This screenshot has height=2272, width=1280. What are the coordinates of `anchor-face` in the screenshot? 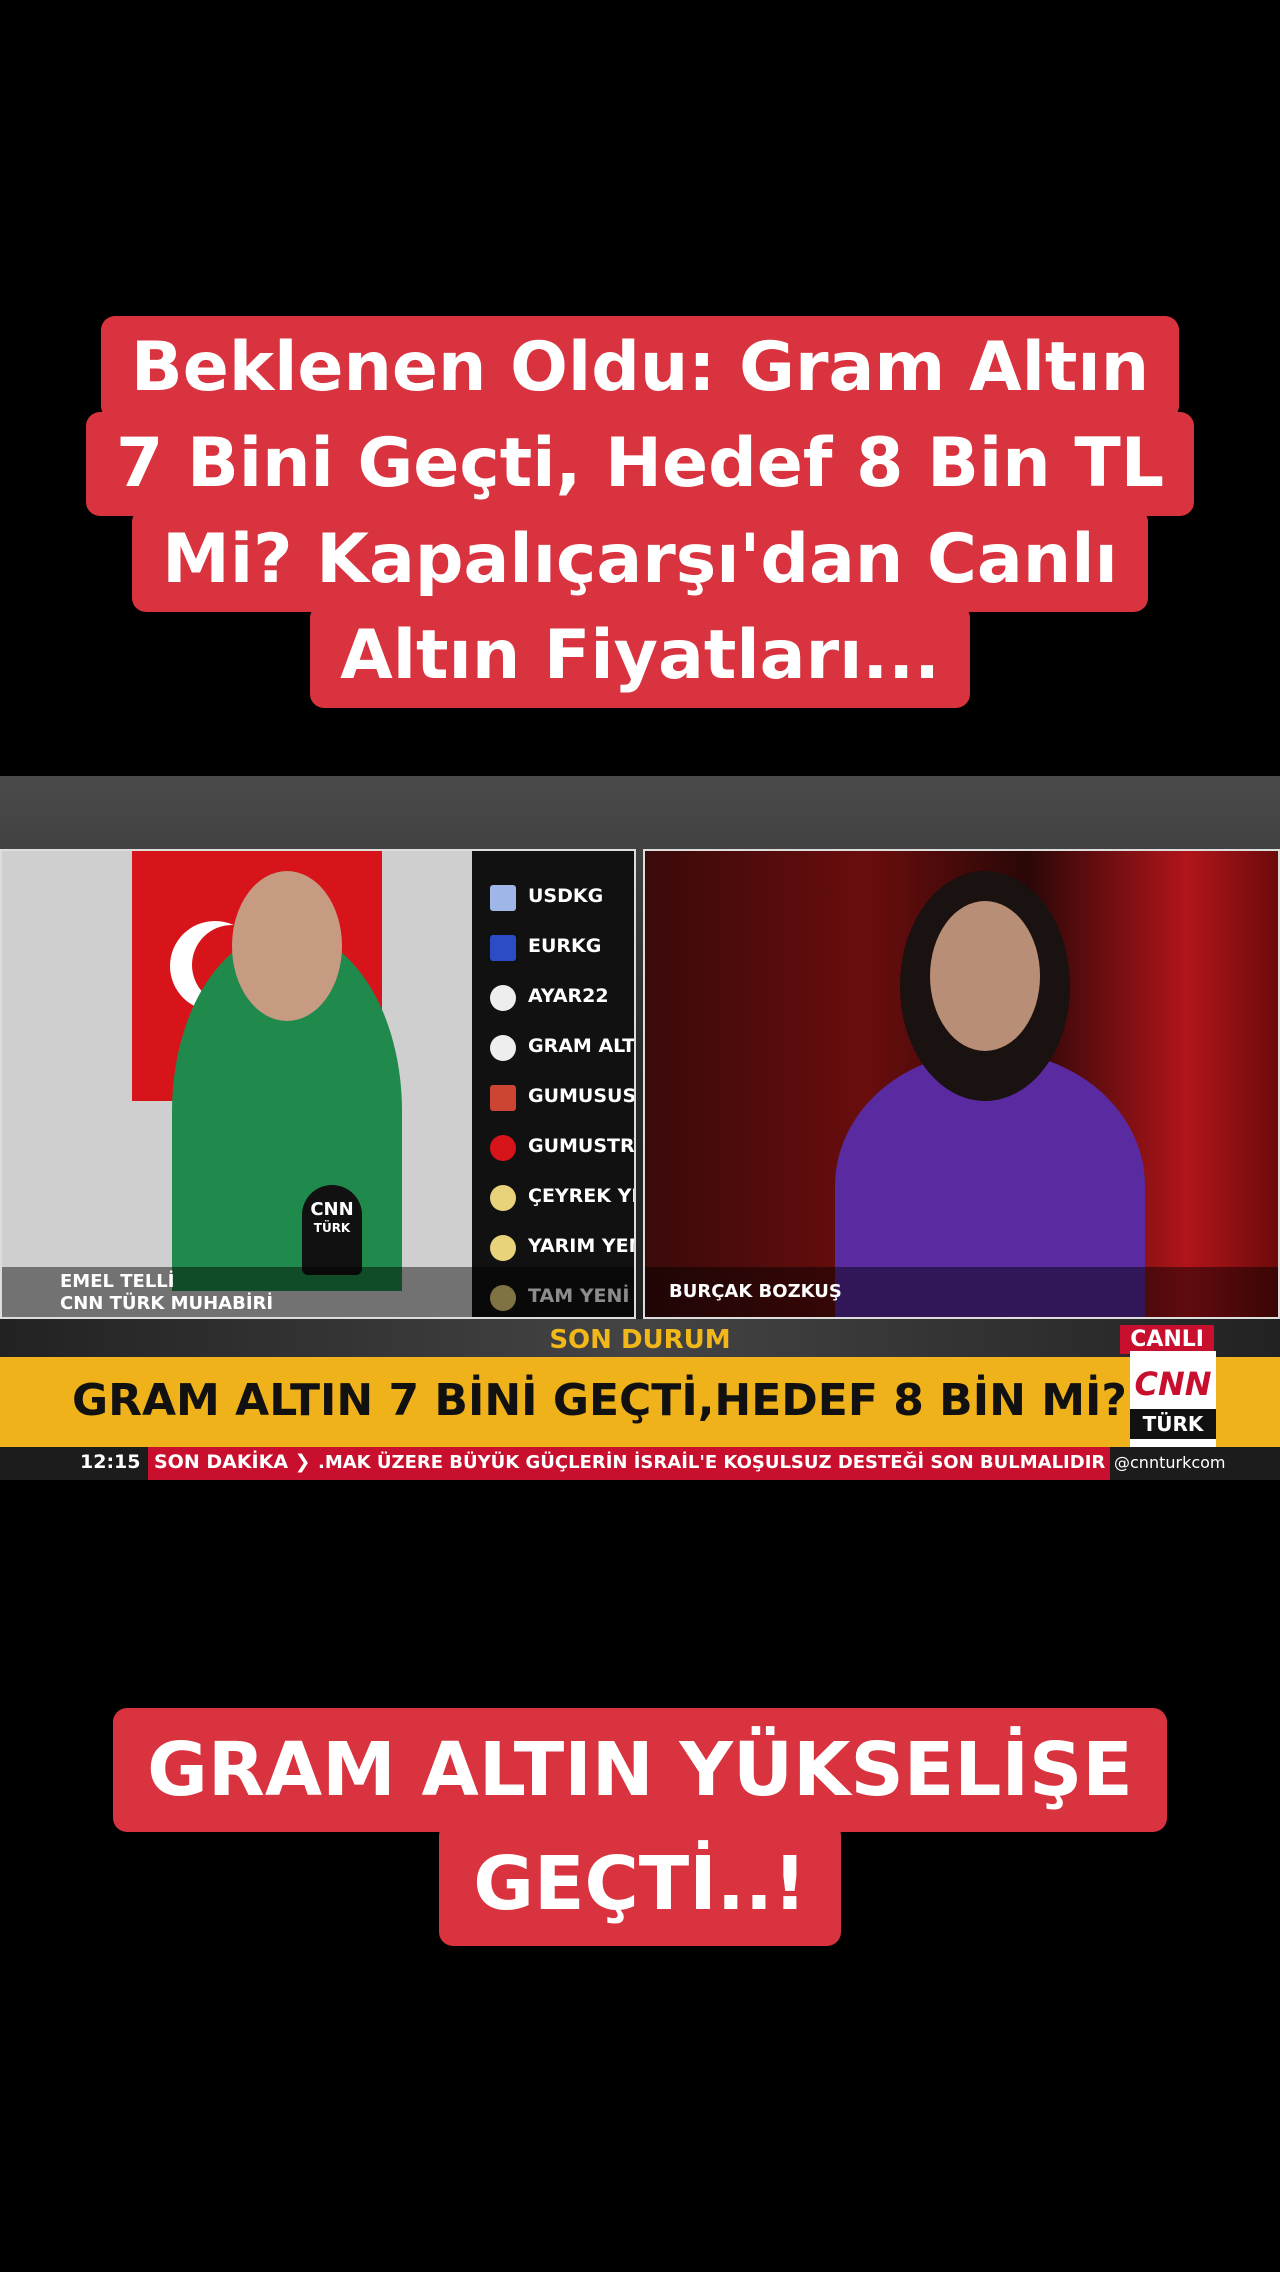 It's located at (985, 976).